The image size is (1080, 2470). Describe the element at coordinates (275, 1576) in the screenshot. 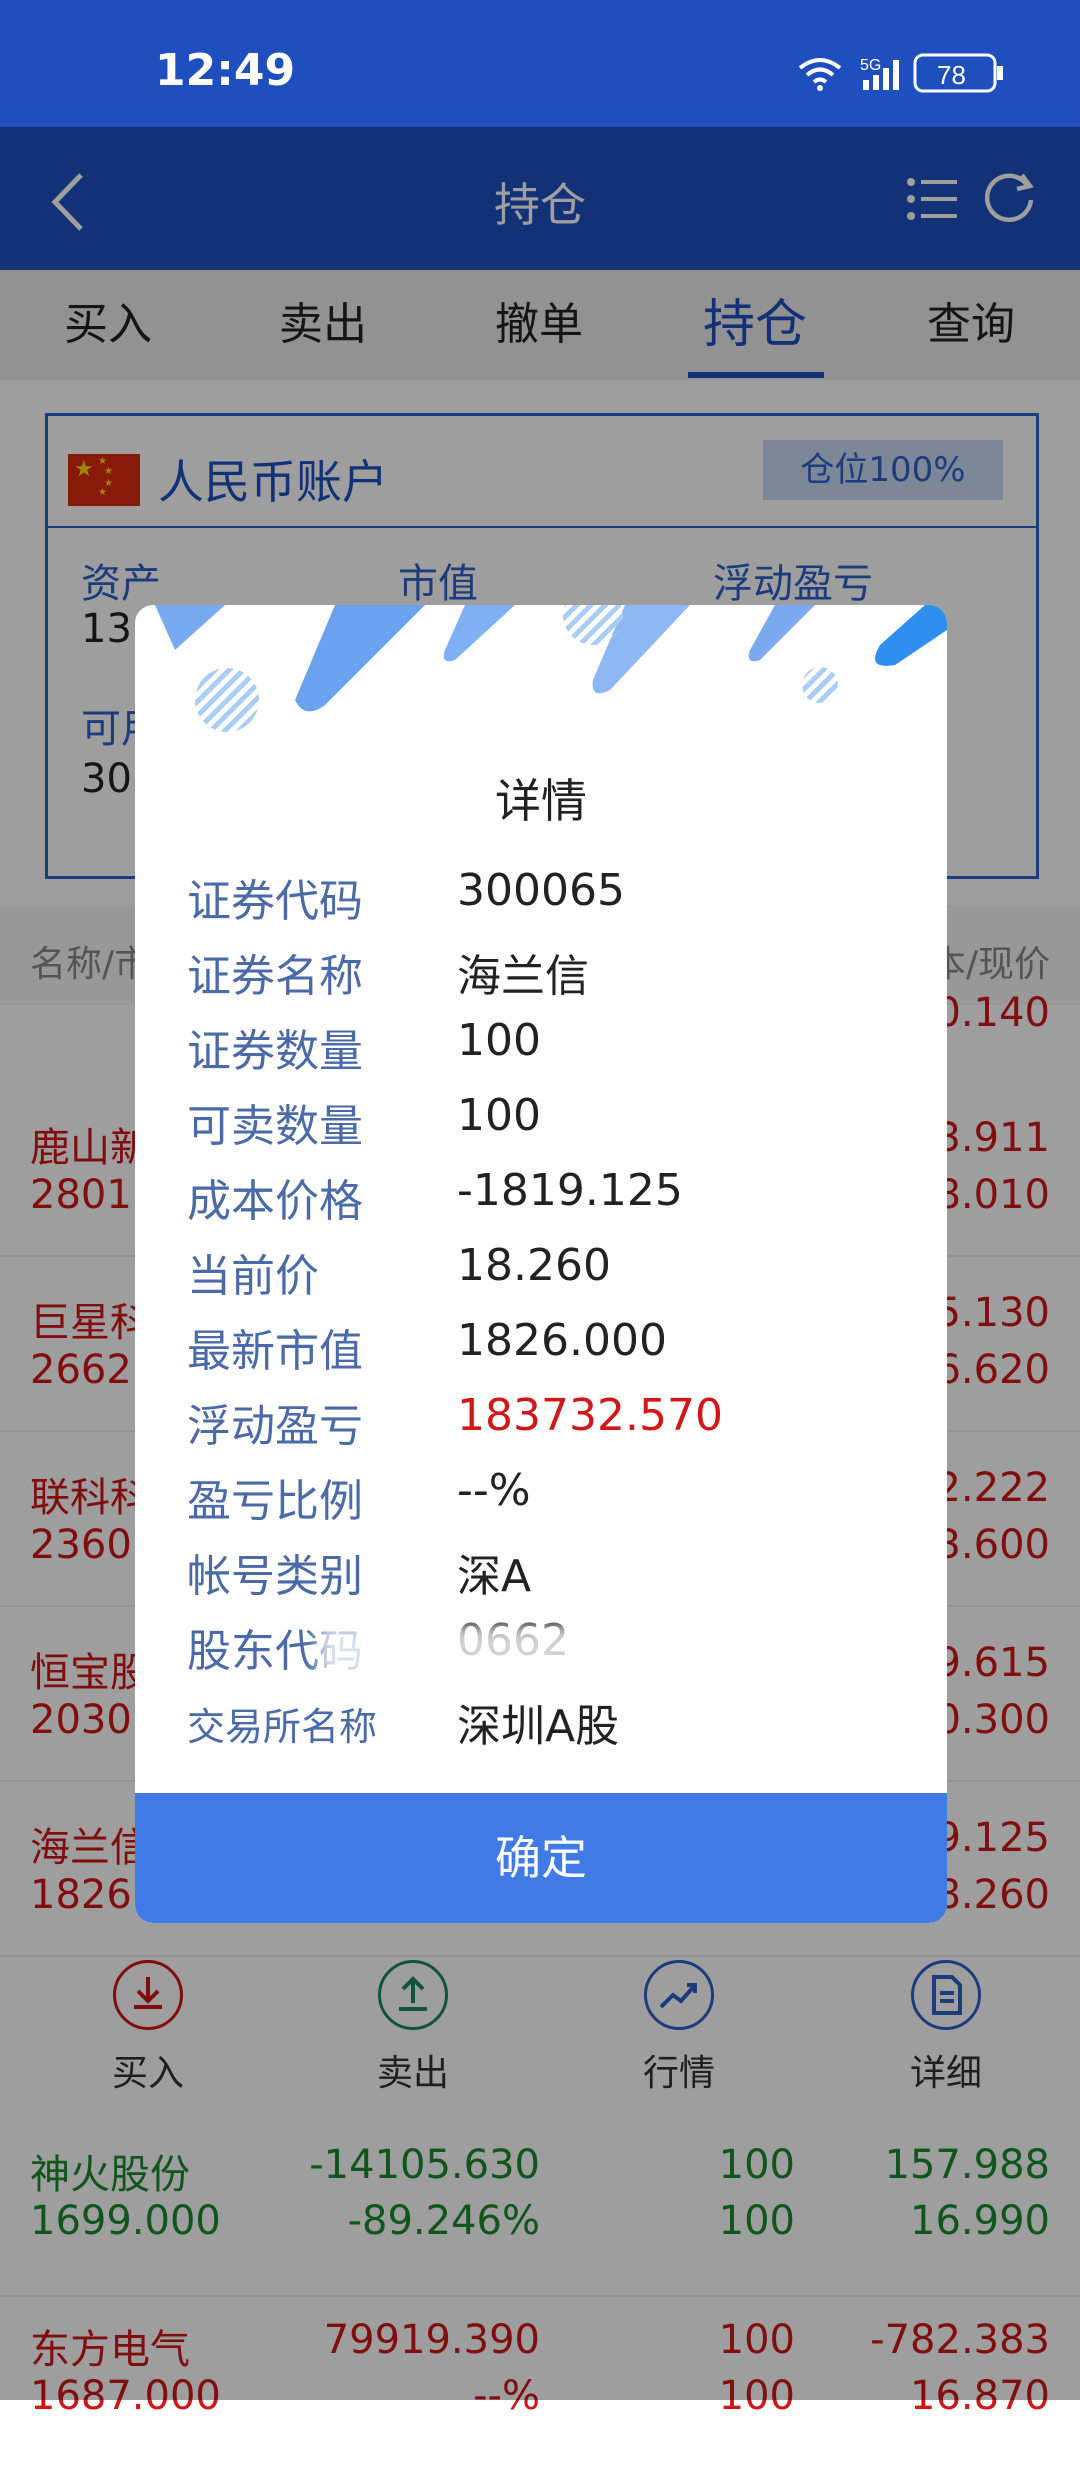

I see `detail-key: 帐号类别` at that location.